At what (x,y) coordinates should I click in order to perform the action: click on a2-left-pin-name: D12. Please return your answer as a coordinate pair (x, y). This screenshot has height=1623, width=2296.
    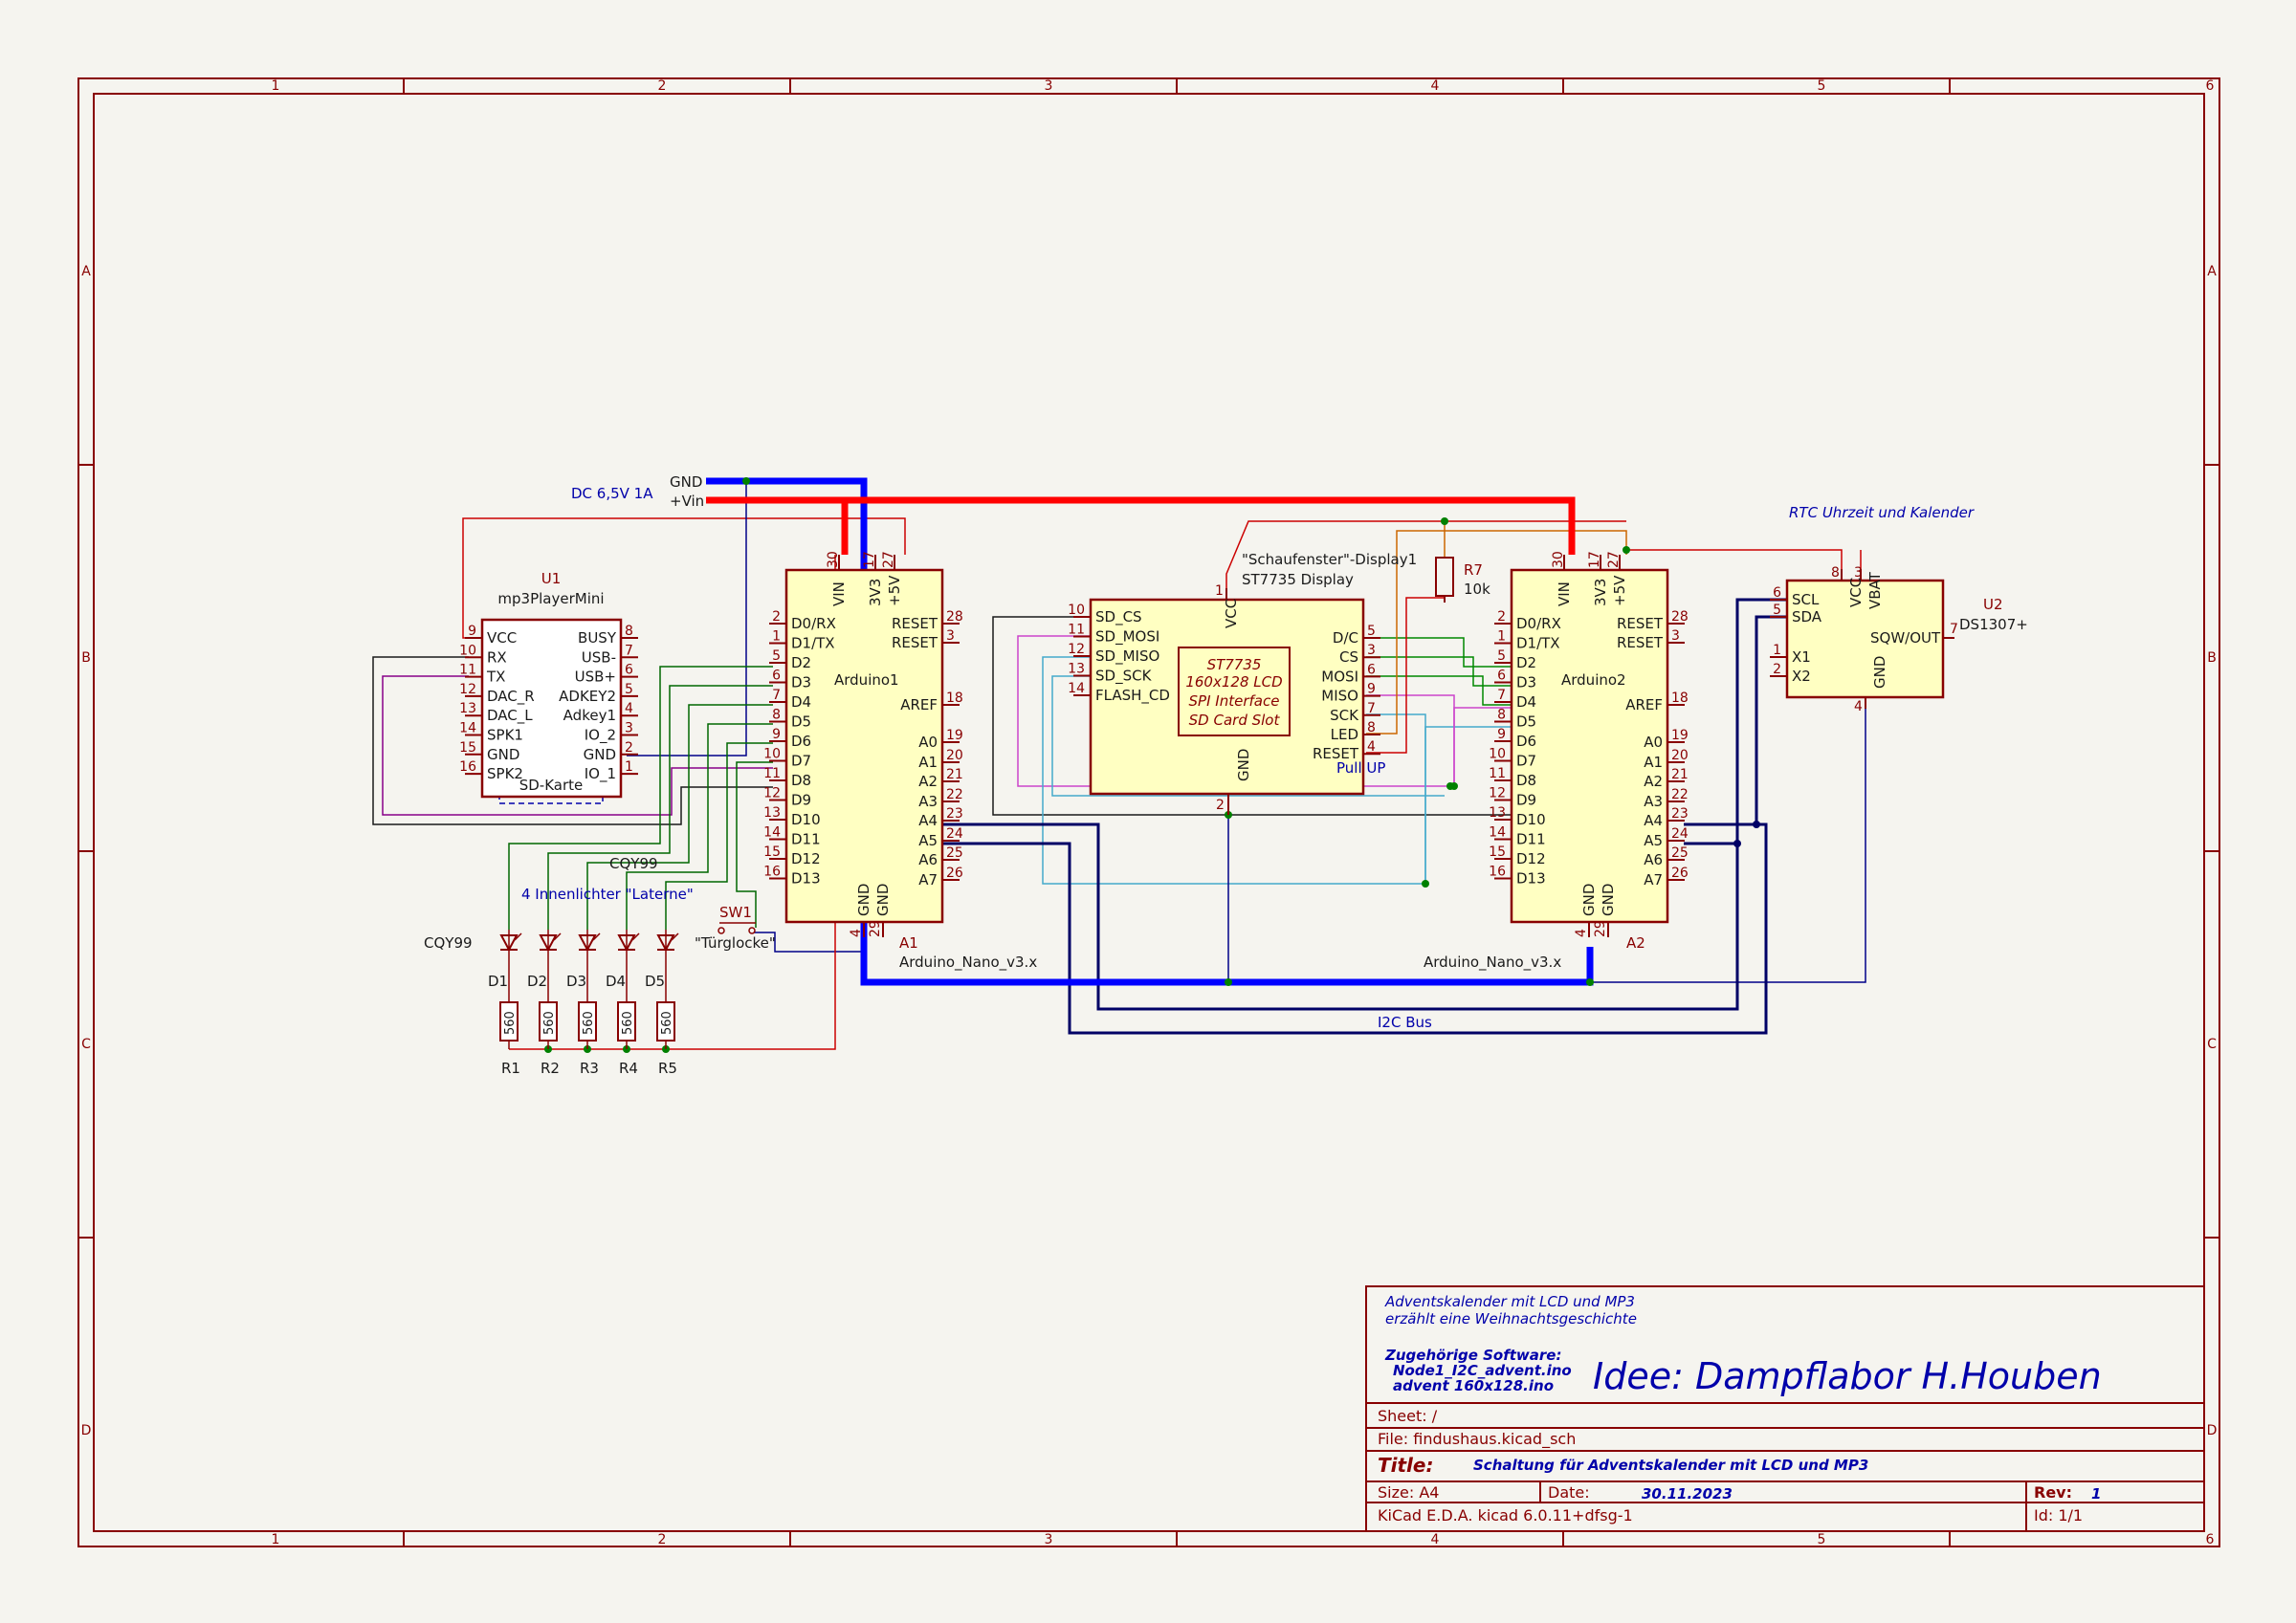
    Looking at the image, I should click on (1531, 858).